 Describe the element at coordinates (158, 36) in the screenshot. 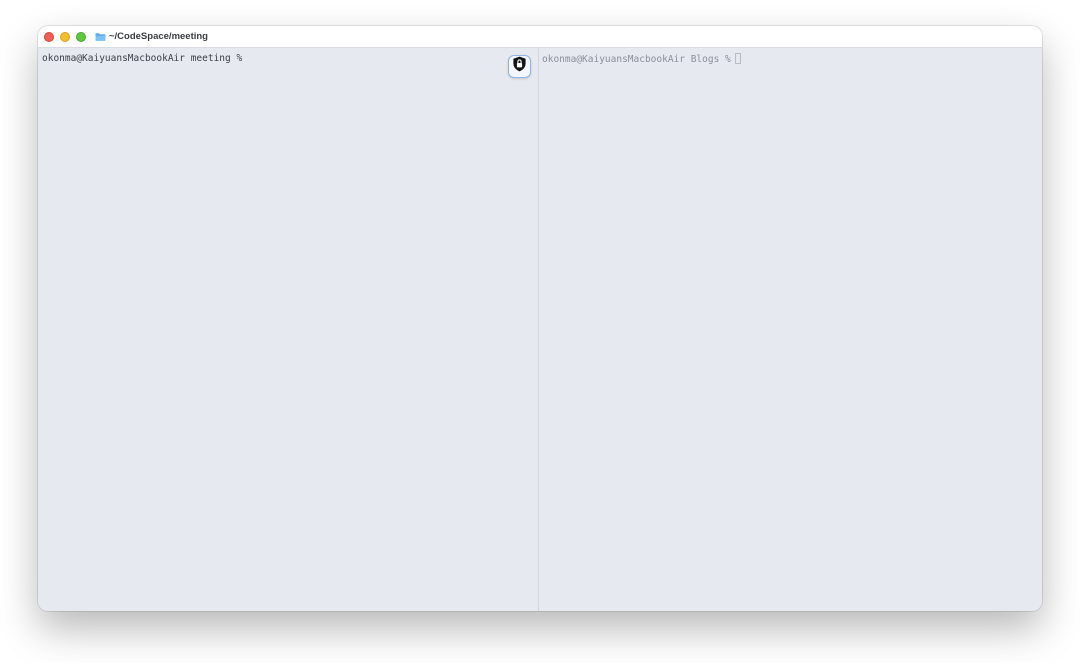

I see `window-title: ~/CodeSpace/meeting` at that location.